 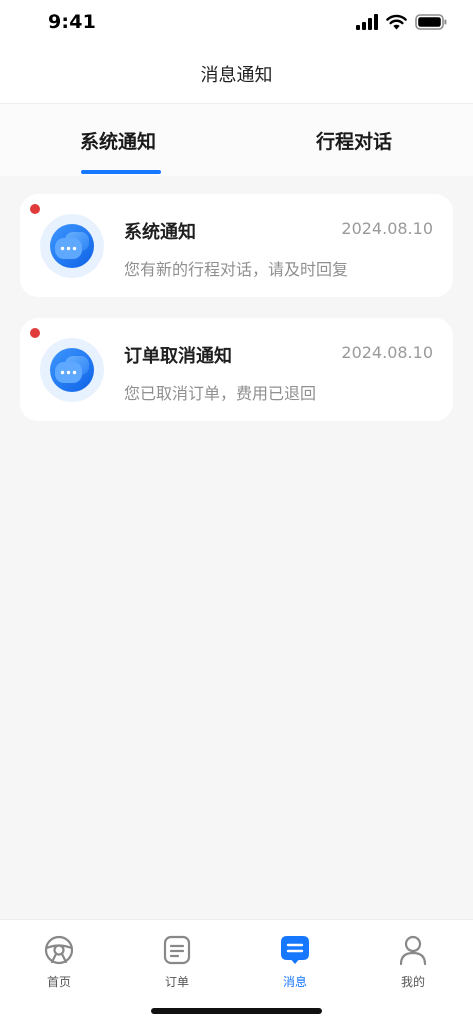 What do you see at coordinates (177, 950) in the screenshot?
I see `order-list-icon` at bounding box center [177, 950].